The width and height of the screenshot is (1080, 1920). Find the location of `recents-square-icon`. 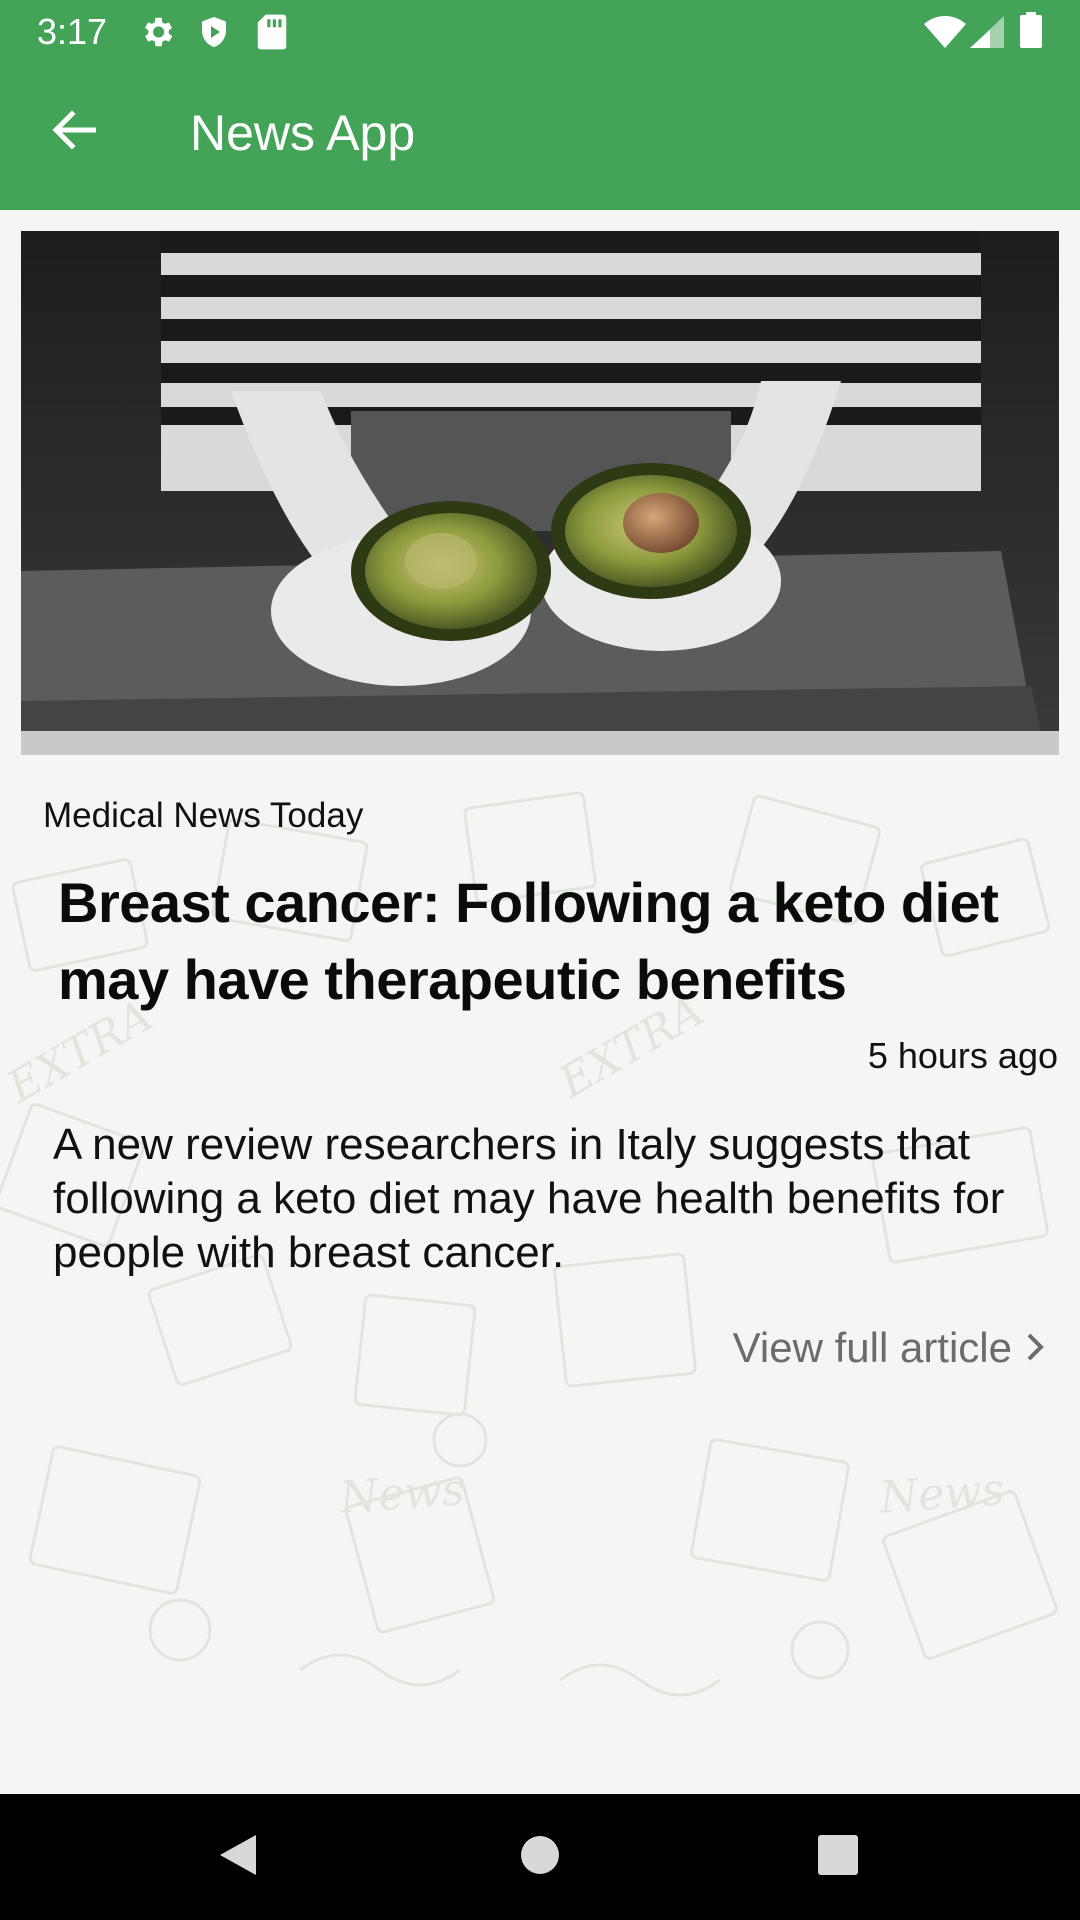

recents-square-icon is located at coordinates (838, 1857).